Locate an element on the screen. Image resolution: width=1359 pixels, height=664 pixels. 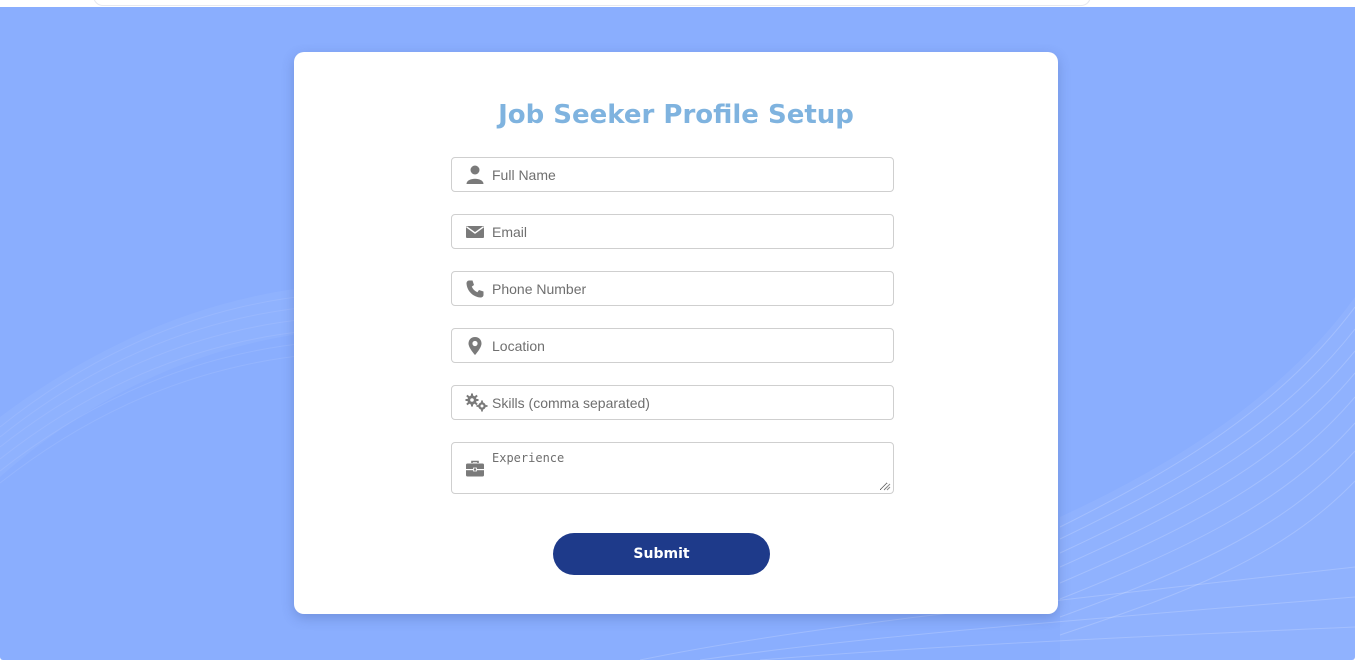
skills-field is located at coordinates (672, 402).